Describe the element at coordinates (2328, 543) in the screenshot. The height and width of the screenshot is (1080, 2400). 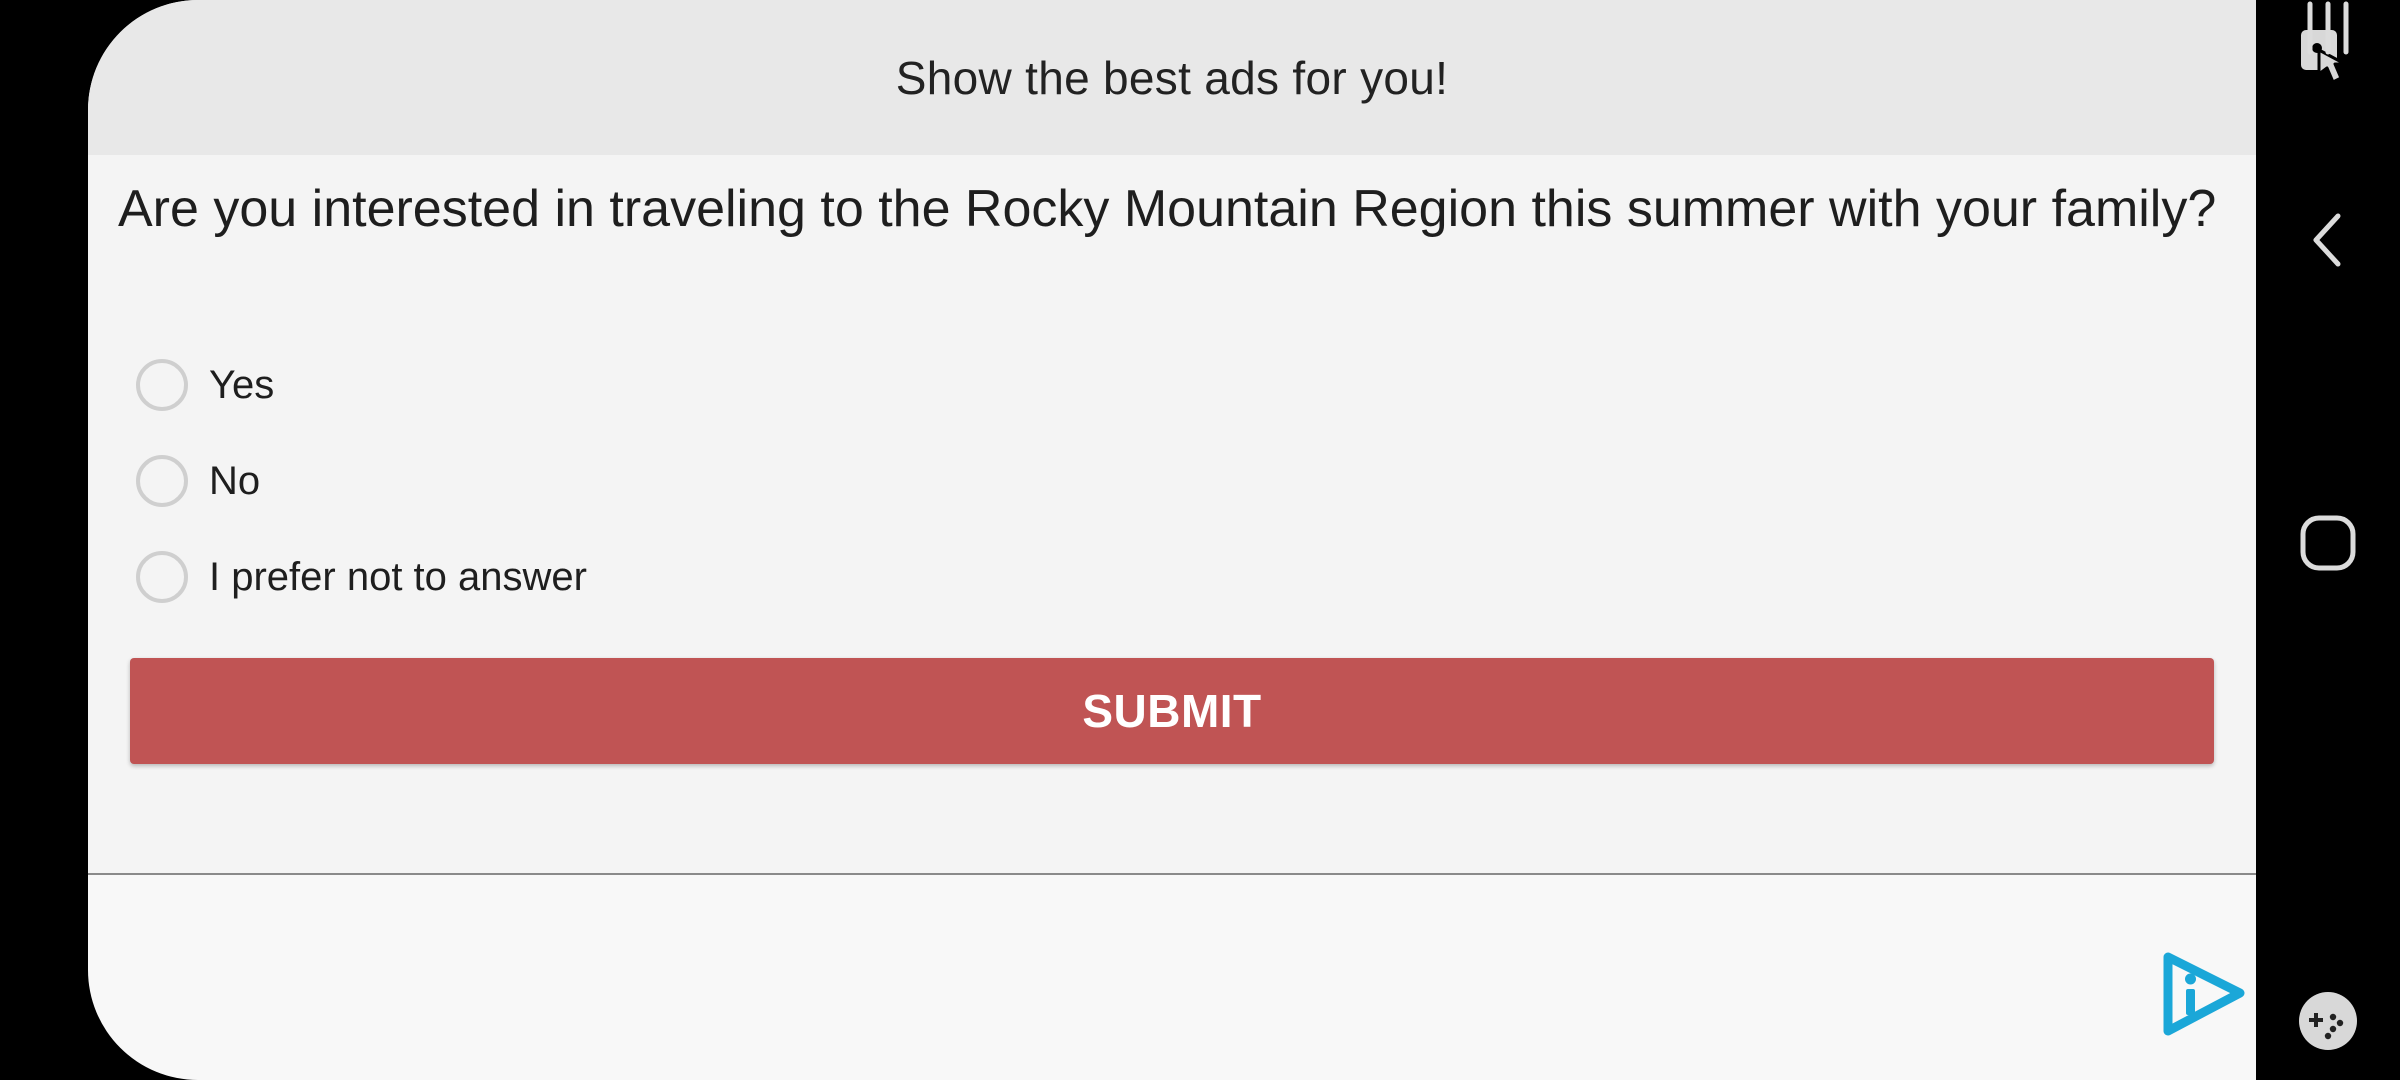
I see `home-icon` at that location.